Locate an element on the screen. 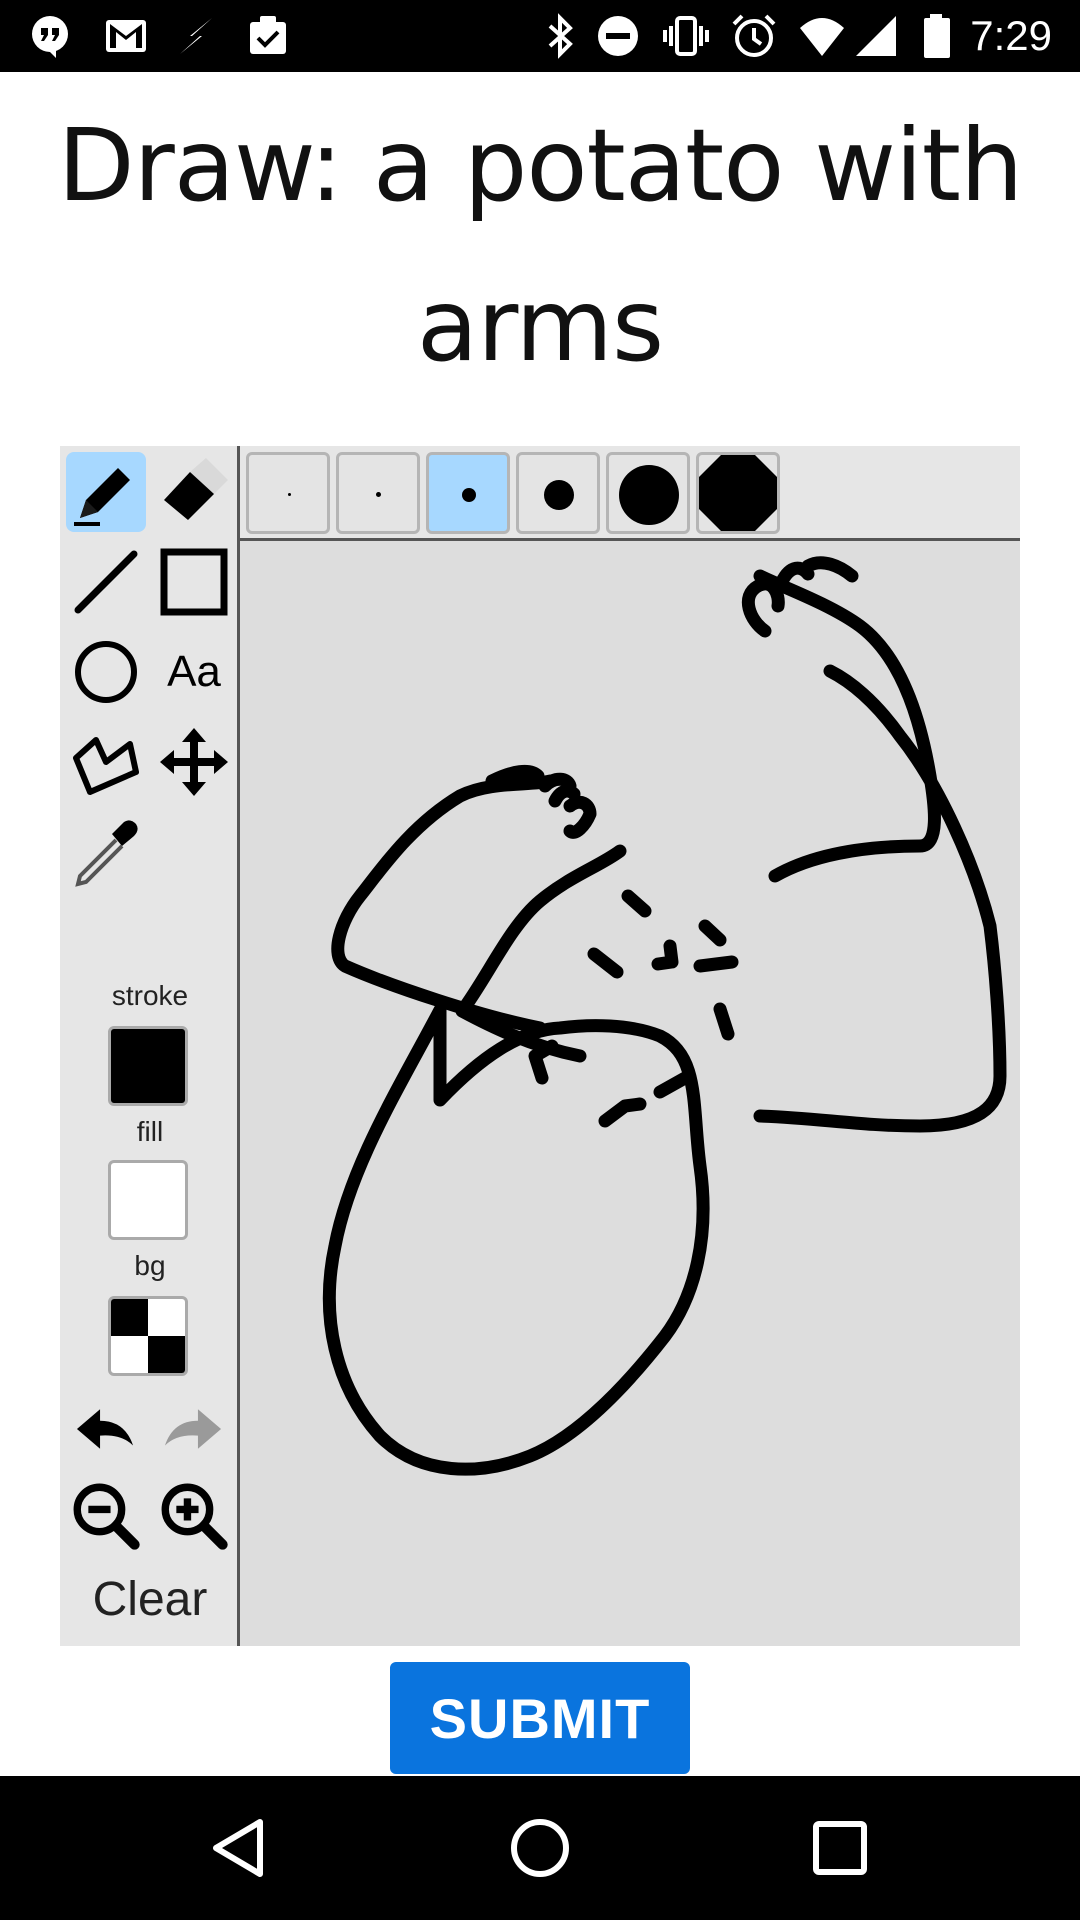 This screenshot has height=1920, width=1080. zoom-in-button is located at coordinates (193, 1515).